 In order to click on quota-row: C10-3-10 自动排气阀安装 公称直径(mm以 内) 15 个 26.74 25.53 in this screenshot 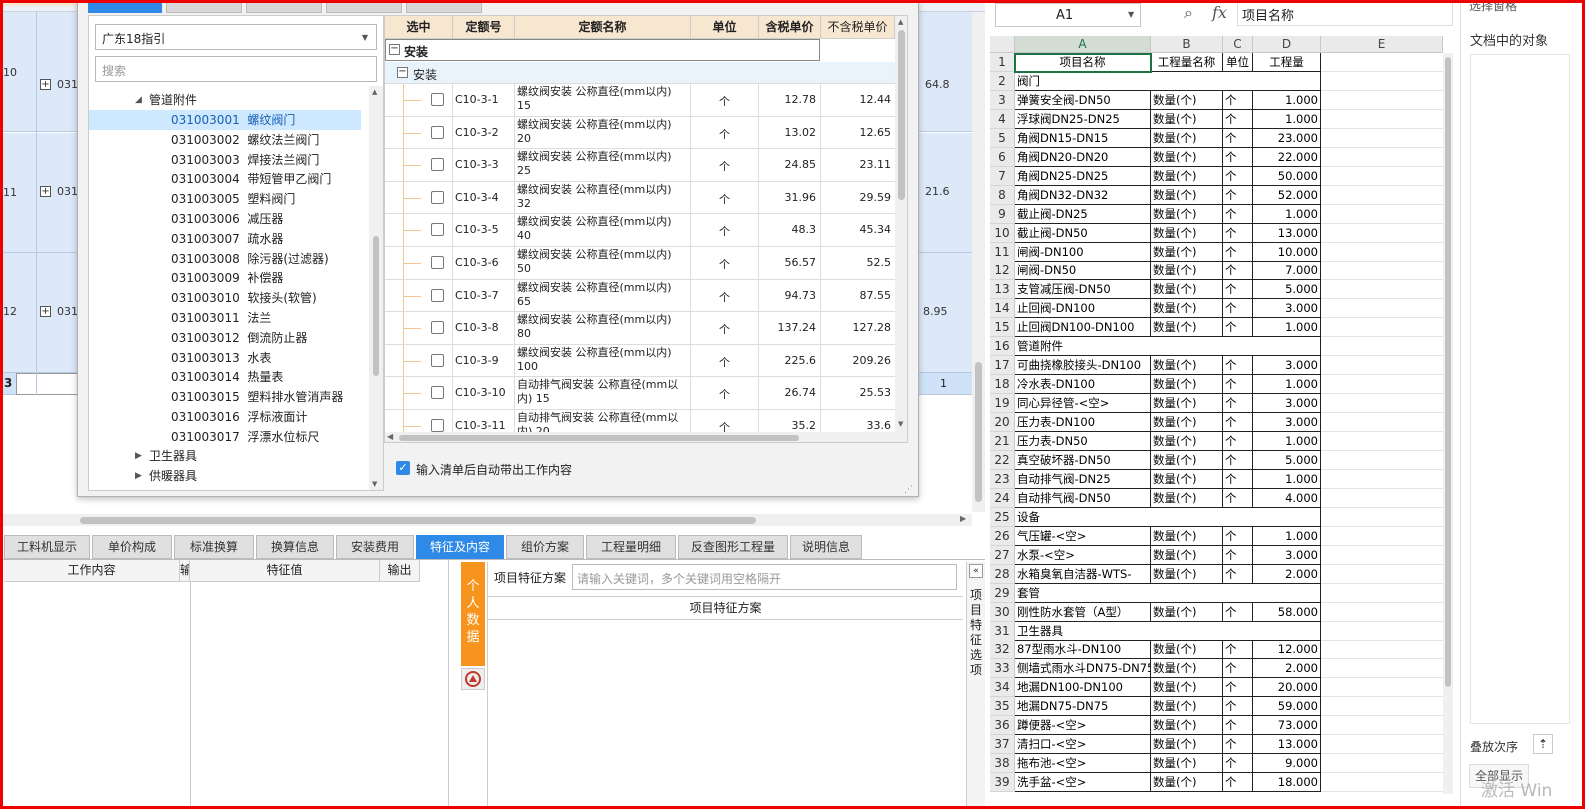, I will do `click(640, 393)`.